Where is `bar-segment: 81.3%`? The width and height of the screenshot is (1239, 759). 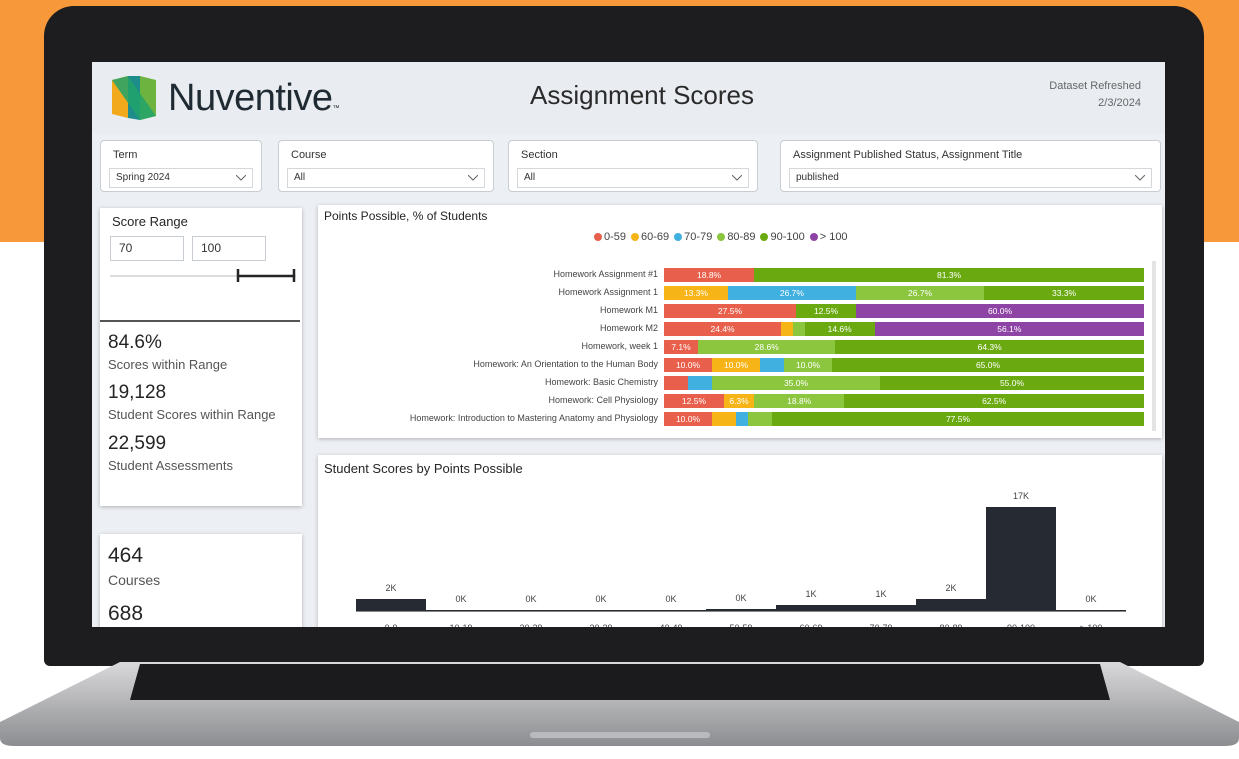 bar-segment: 81.3% is located at coordinates (949, 275).